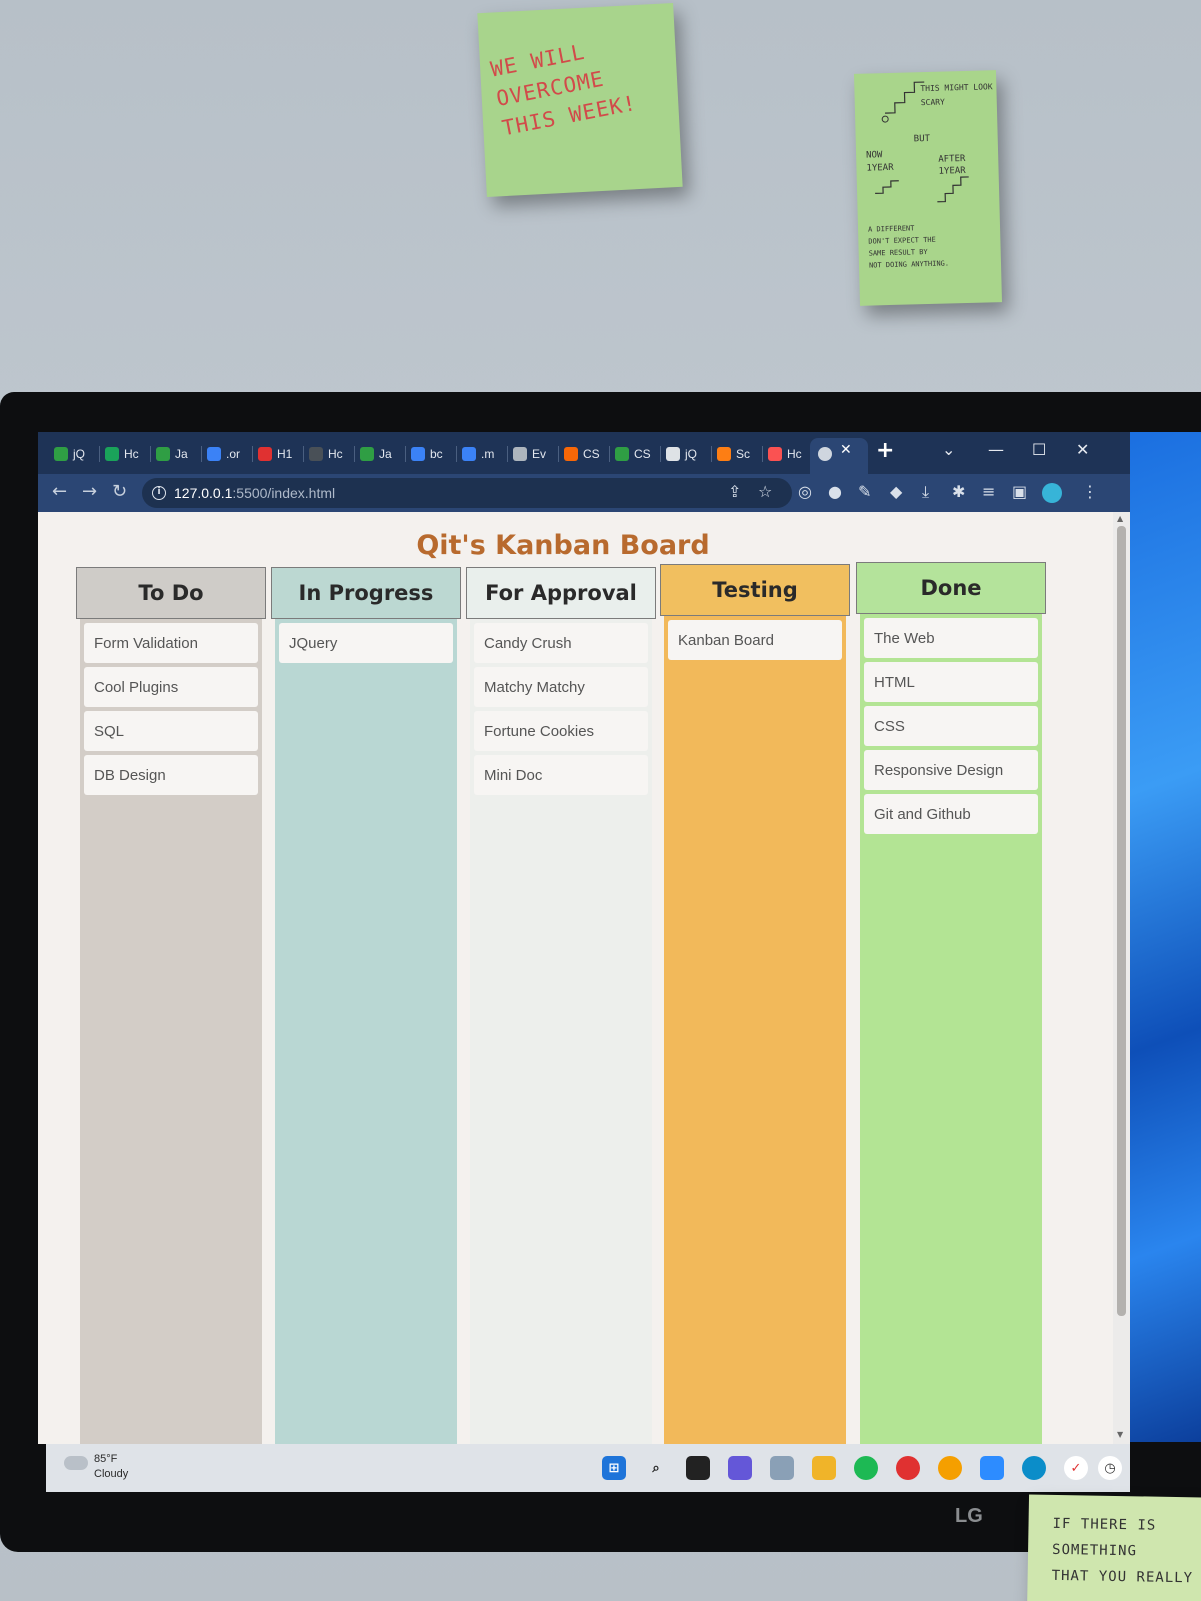  What do you see at coordinates (1019, 491) in the screenshot?
I see `side-panel-icon: ▣` at bounding box center [1019, 491].